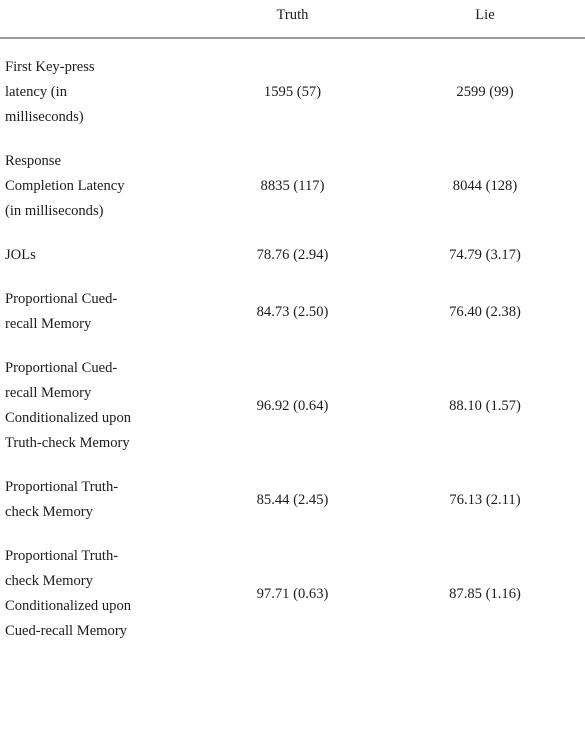 This screenshot has height=729, width=585. I want to click on cell-truth-value: 96.92 (0.64), so click(292, 405).